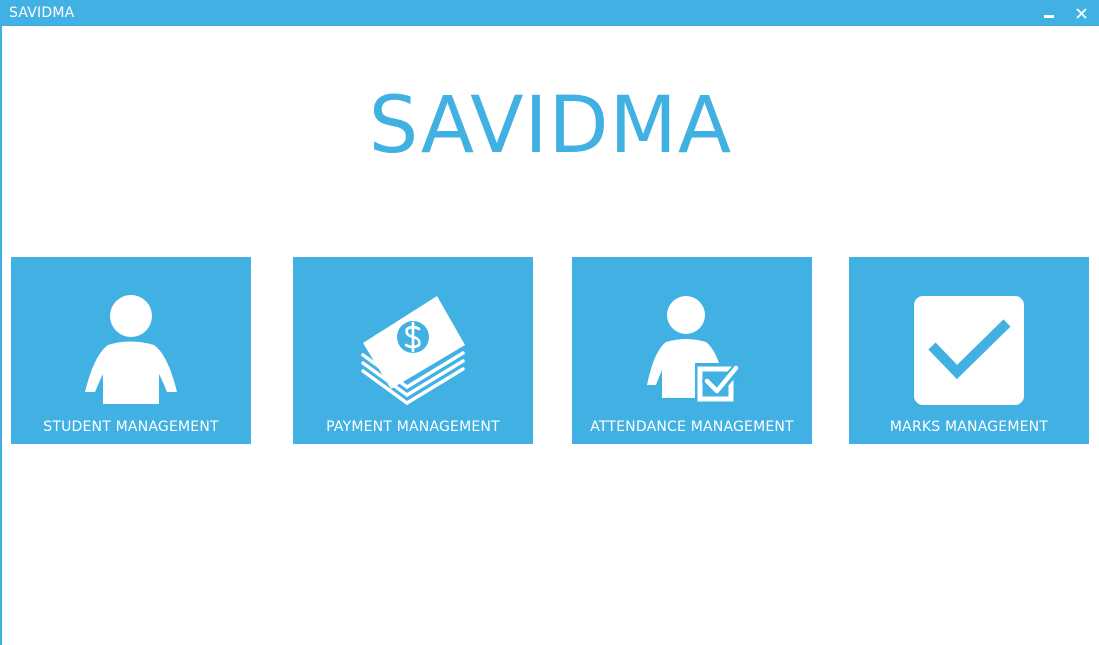 This screenshot has height=645, width=1099. I want to click on student-management-tile: STUDENT MANAGEMENT, so click(131, 350).